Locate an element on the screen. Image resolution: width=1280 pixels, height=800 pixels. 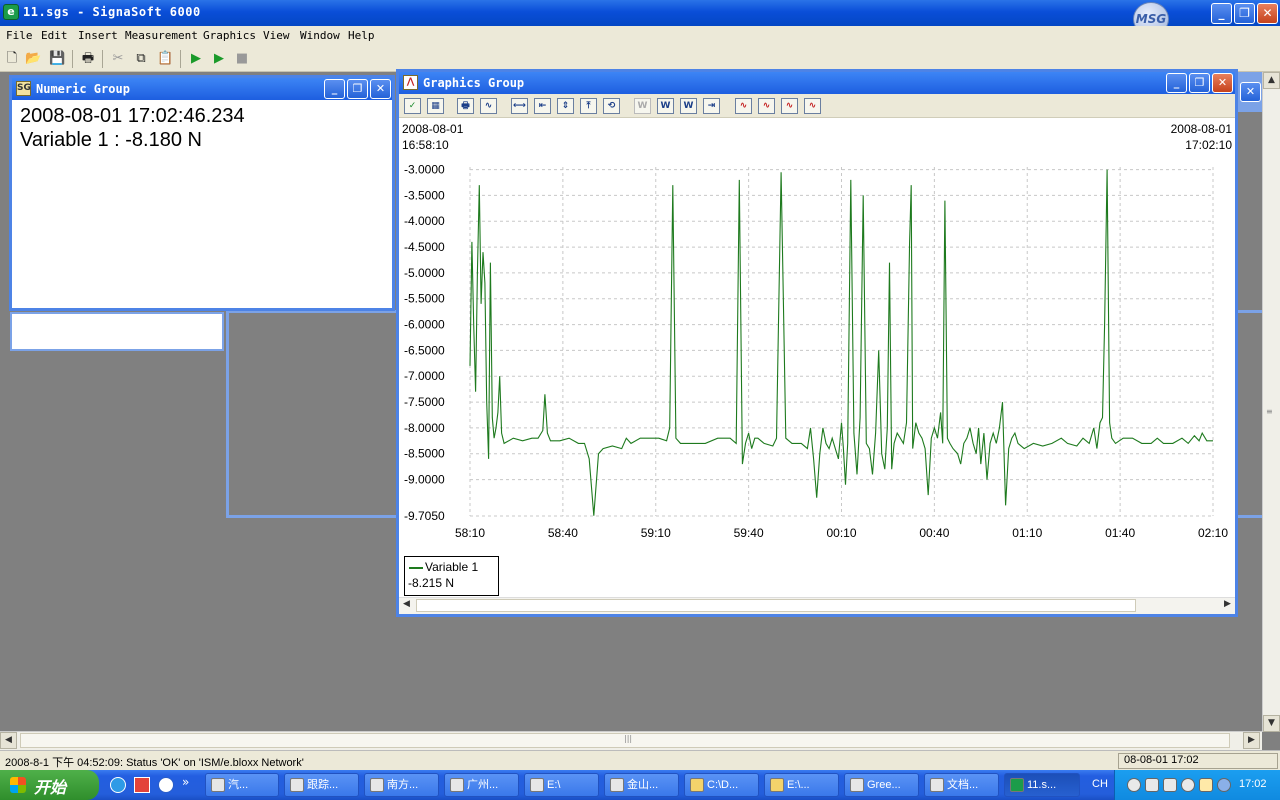
copy-icon: ⧉ is located at coordinates (141, 59).